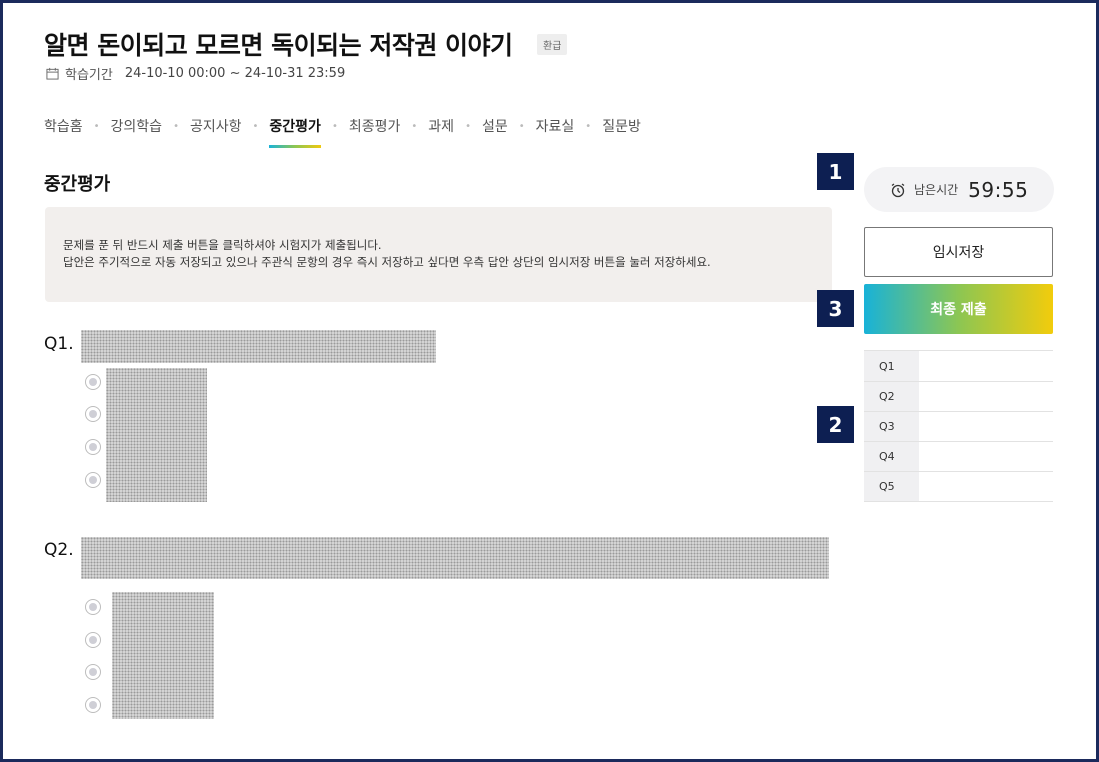 The width and height of the screenshot is (1099, 762). I want to click on notice-line: 문제를 푼 뒤 반드시 제출 버튼을 클릭하셔야 시험지가 제출됩니다., so click(222, 245).